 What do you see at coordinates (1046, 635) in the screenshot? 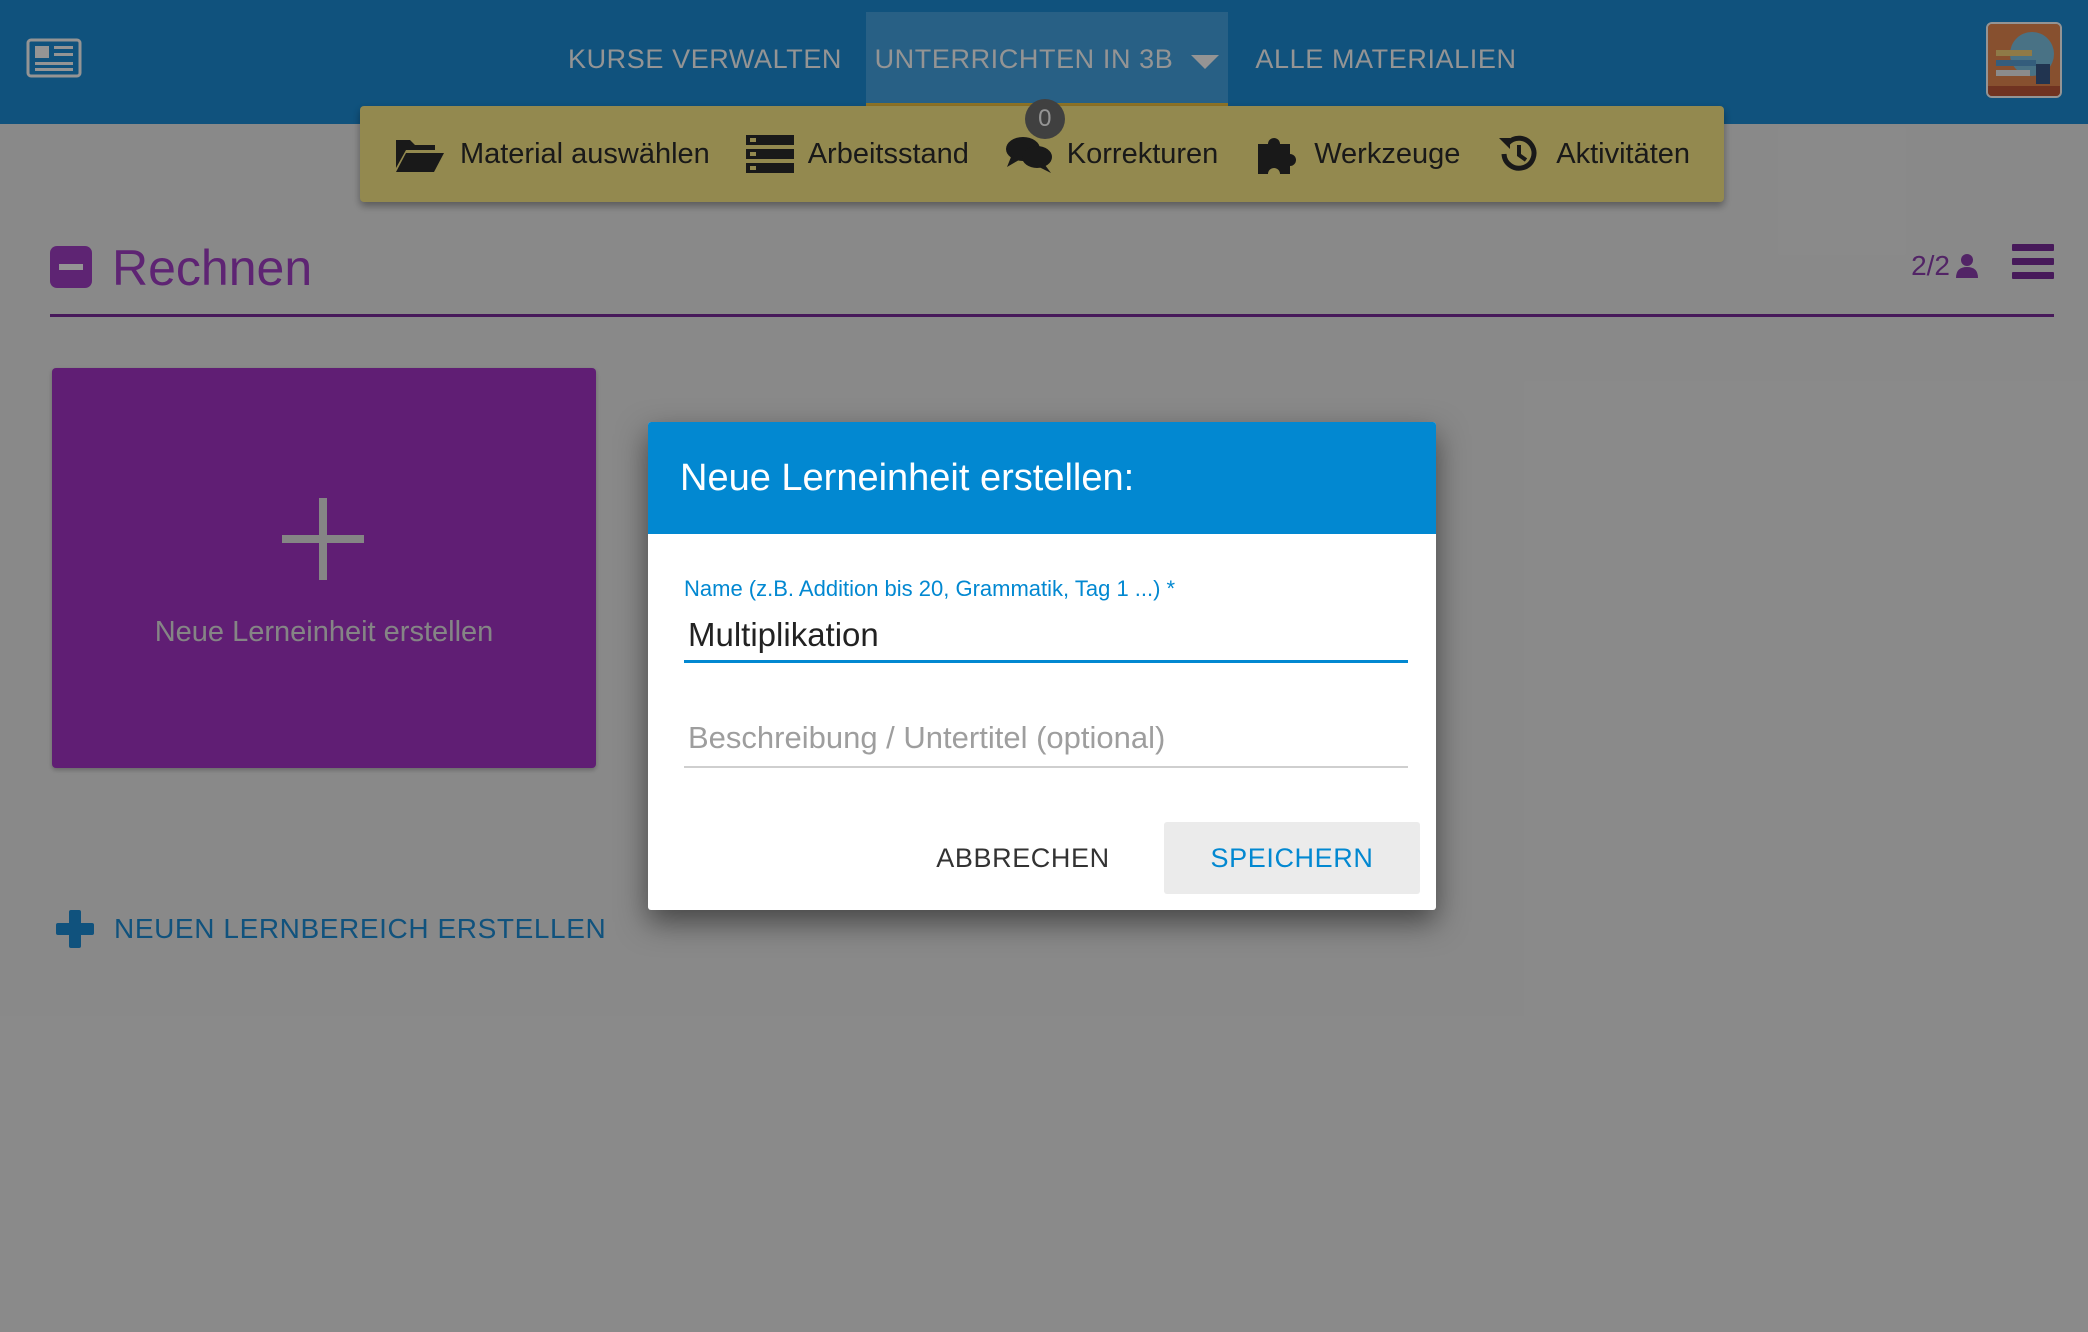
I see `name-input` at bounding box center [1046, 635].